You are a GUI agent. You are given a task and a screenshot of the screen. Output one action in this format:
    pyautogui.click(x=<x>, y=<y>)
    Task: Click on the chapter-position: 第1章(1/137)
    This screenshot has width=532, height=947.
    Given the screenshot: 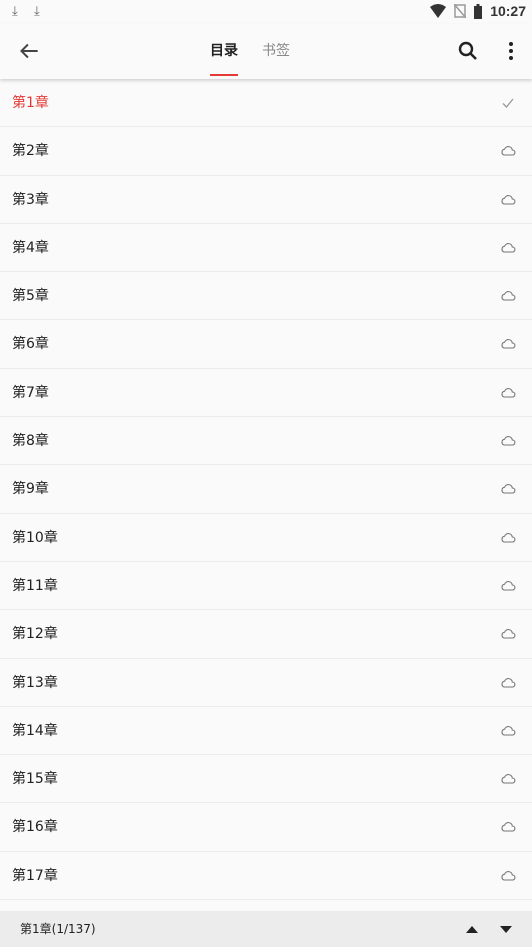 What is the action you would take?
    pyautogui.click(x=58, y=929)
    